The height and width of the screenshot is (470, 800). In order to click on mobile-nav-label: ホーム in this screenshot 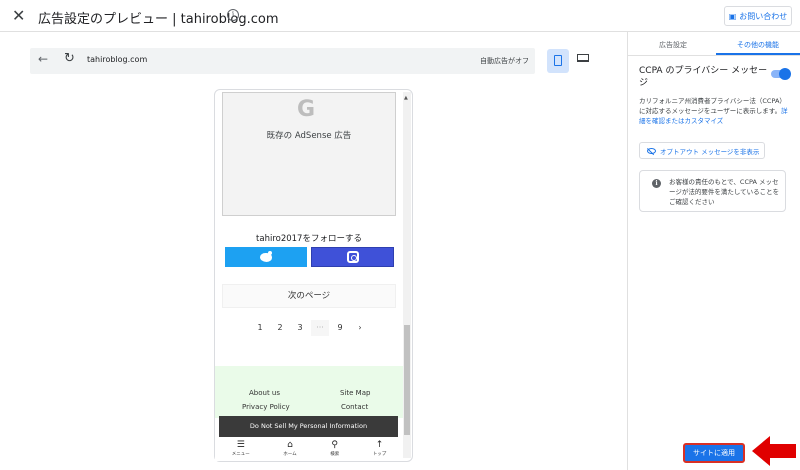, I will do `click(290, 454)`.